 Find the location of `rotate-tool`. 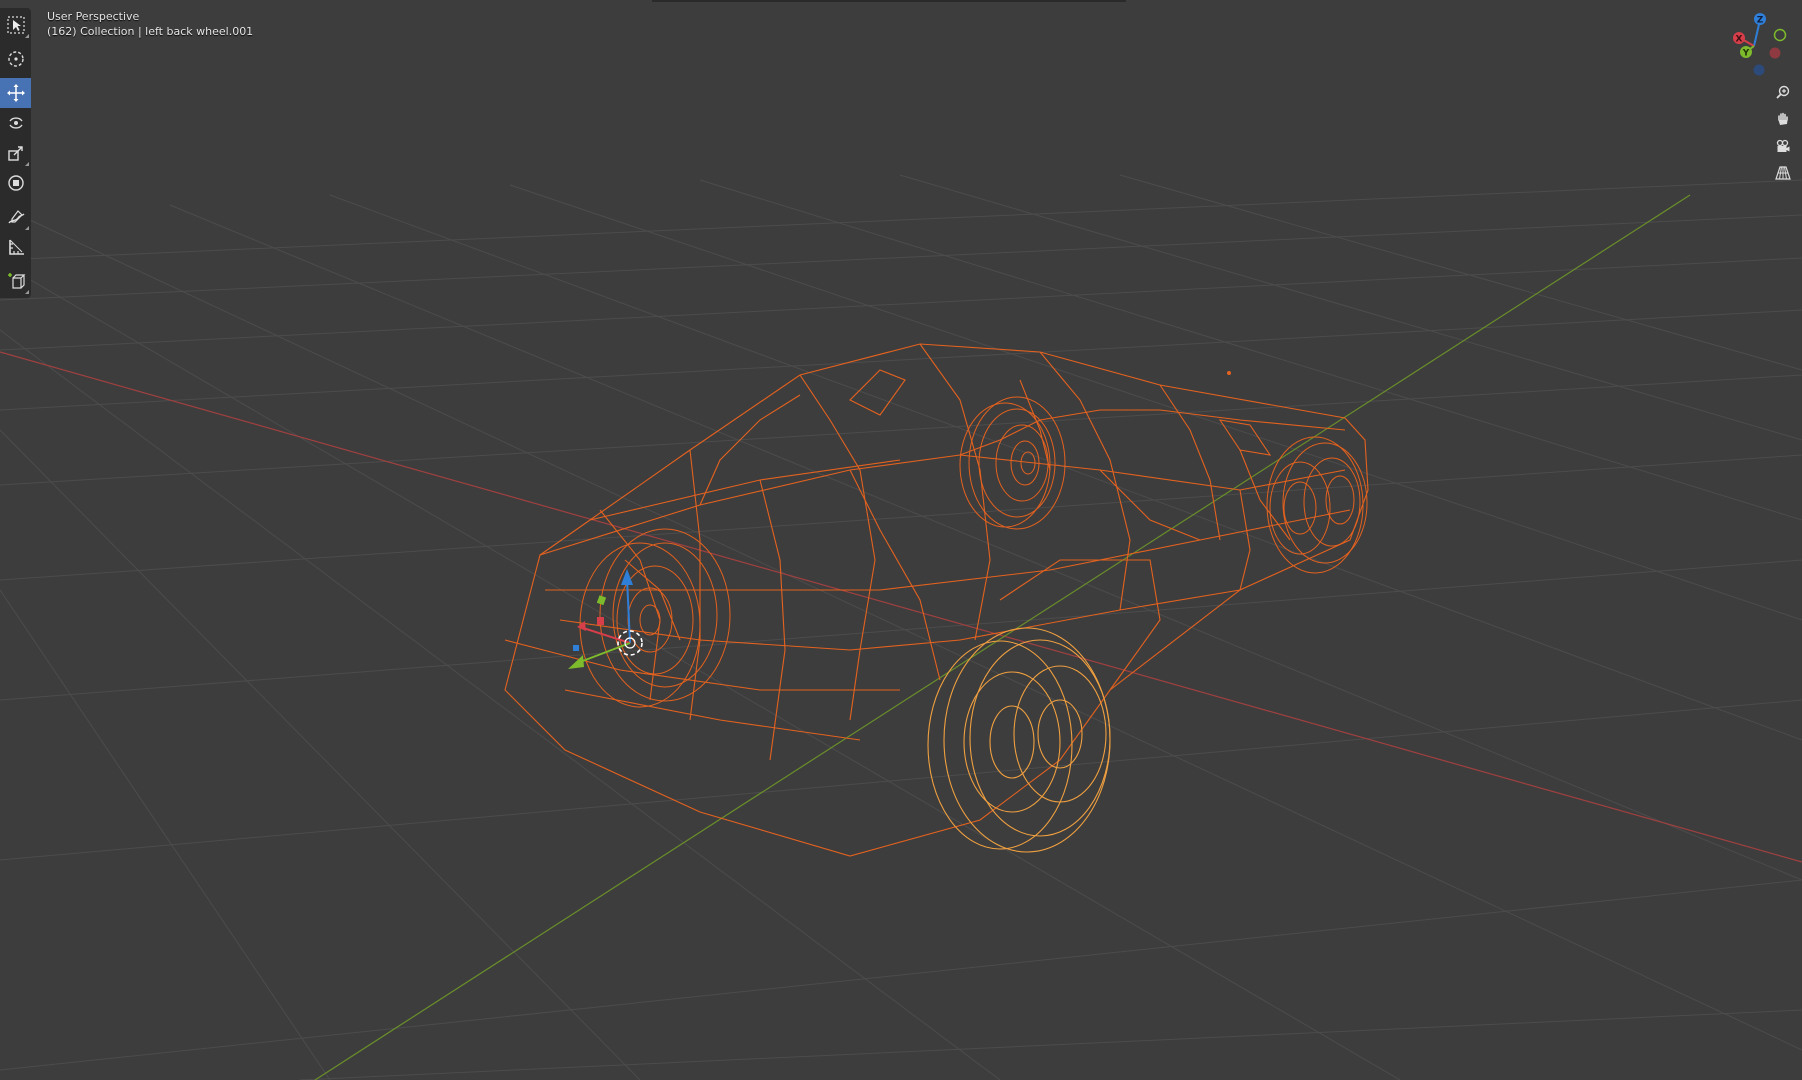

rotate-tool is located at coordinates (15, 123).